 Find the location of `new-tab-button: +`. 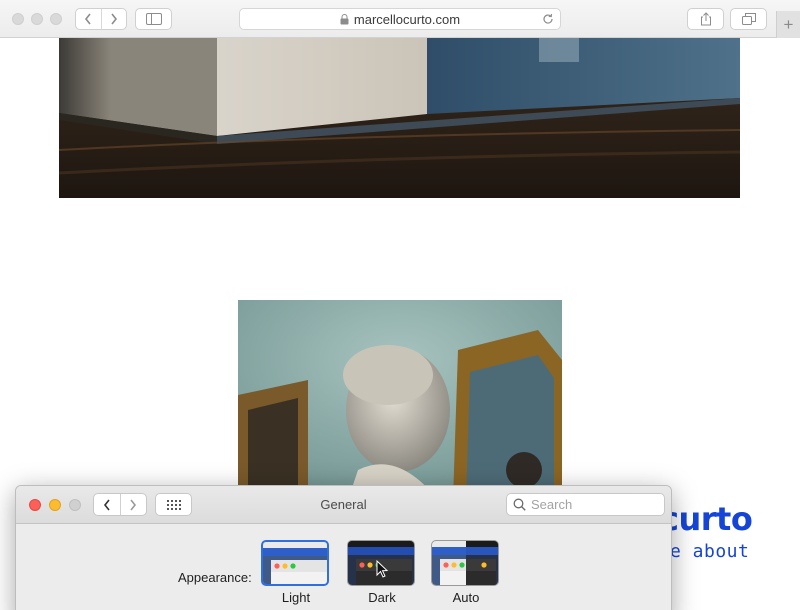

new-tab-button: + is located at coordinates (788, 24).